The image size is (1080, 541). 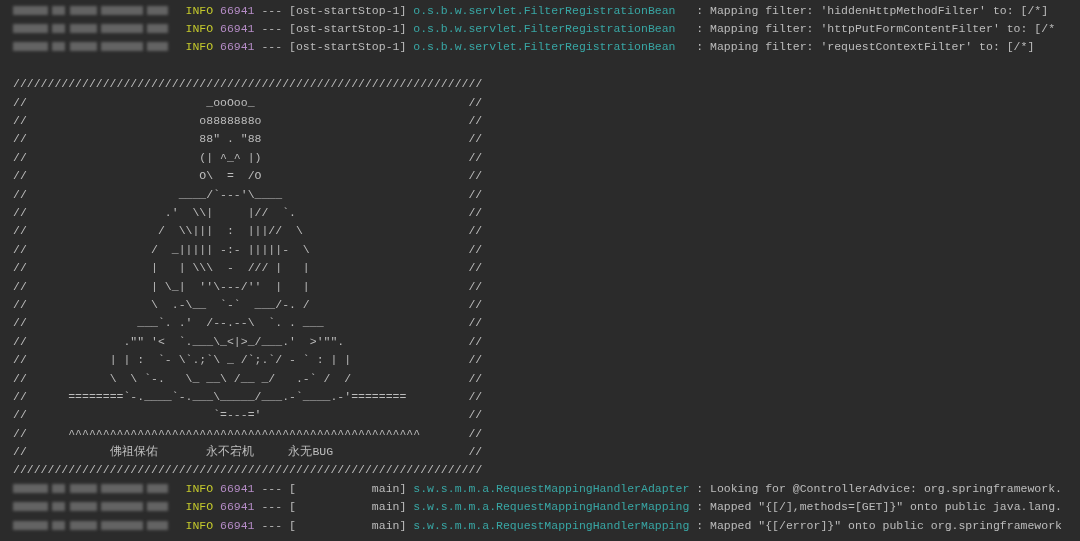 I want to click on banner-art-line: 佛祖保佑 永不宕机 永无BUG, so click(x=221, y=452).